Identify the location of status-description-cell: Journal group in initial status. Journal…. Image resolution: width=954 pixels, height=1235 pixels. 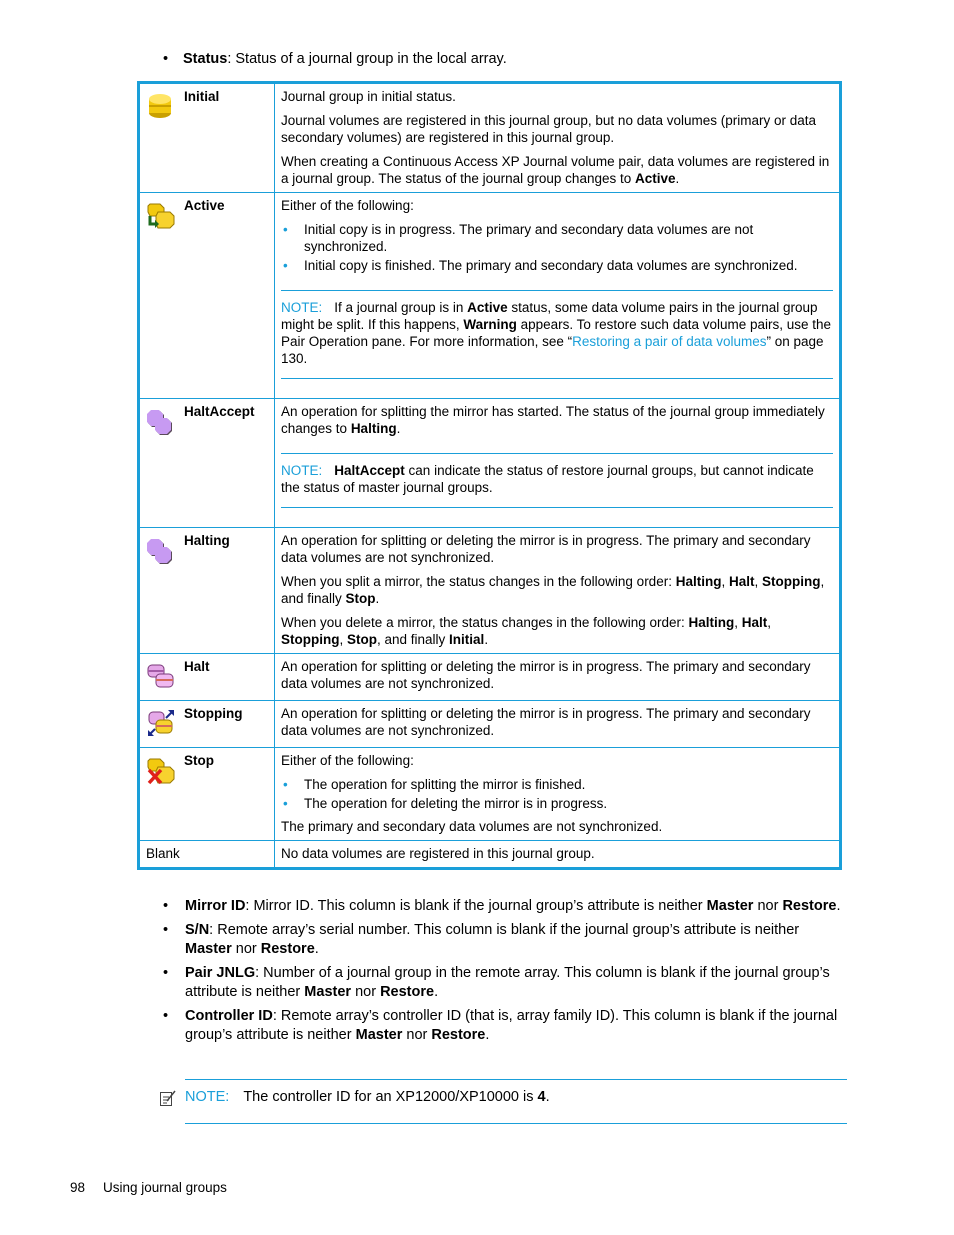
(557, 137).